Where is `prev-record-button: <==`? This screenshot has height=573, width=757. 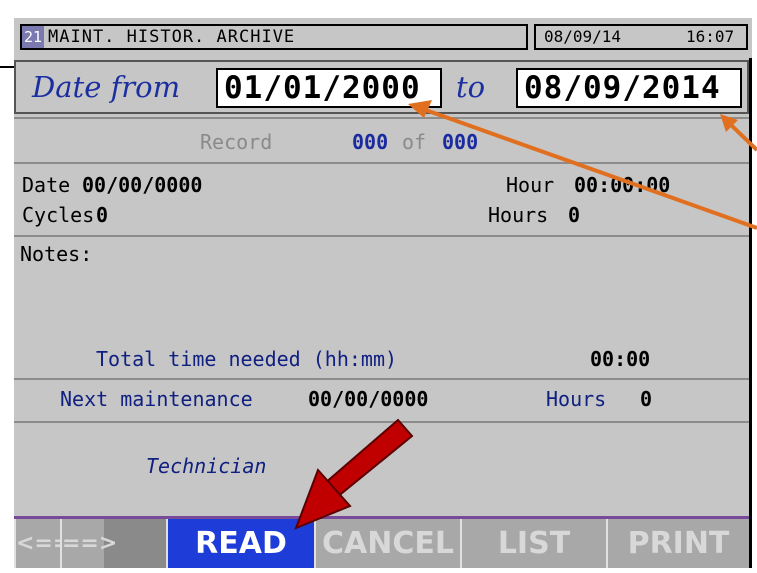
prev-record-button: <== is located at coordinates (42, 543).